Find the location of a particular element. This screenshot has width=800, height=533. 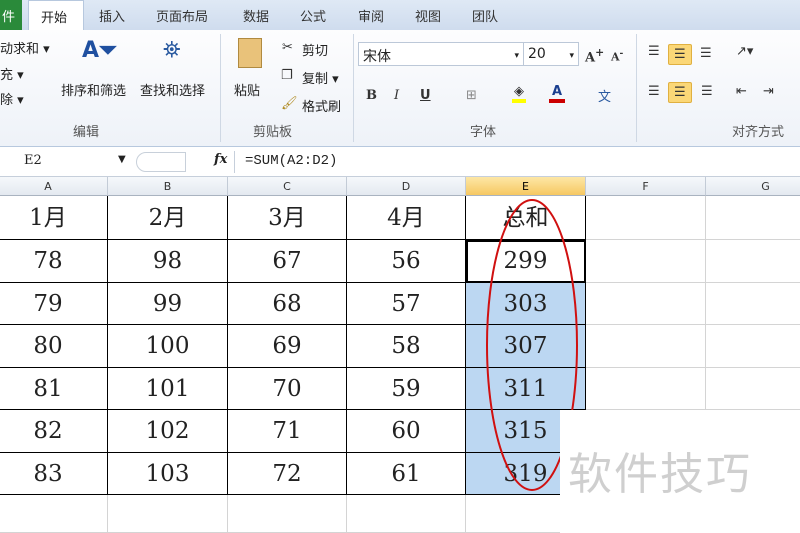

watermark: 软件技巧 is located at coordinates (680, 471).